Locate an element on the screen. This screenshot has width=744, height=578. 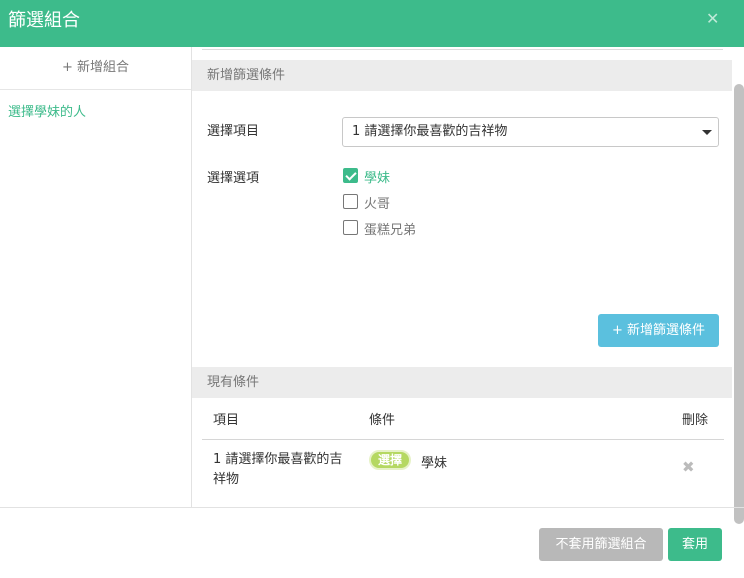
item-select: 1 請選擇你最喜歡的吉祥物 is located at coordinates (530, 132).